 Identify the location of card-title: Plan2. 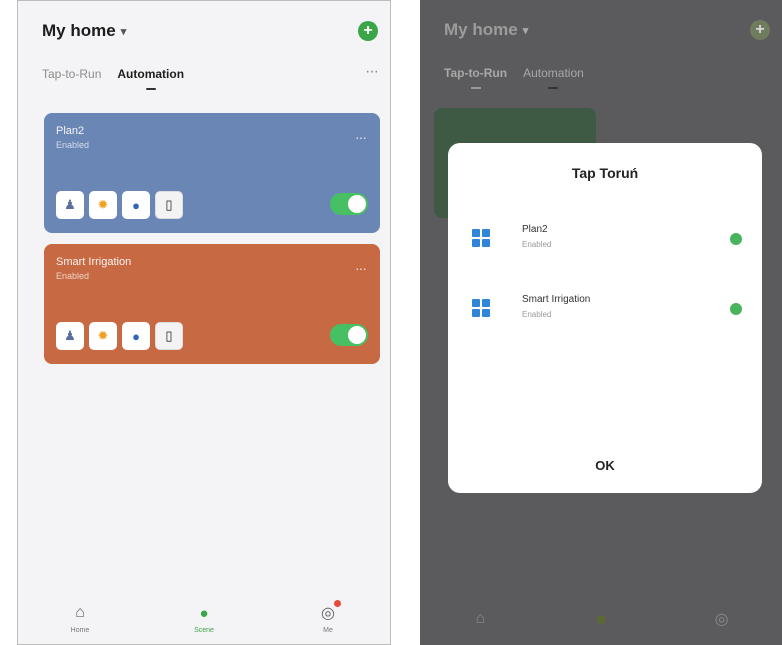
(70, 131).